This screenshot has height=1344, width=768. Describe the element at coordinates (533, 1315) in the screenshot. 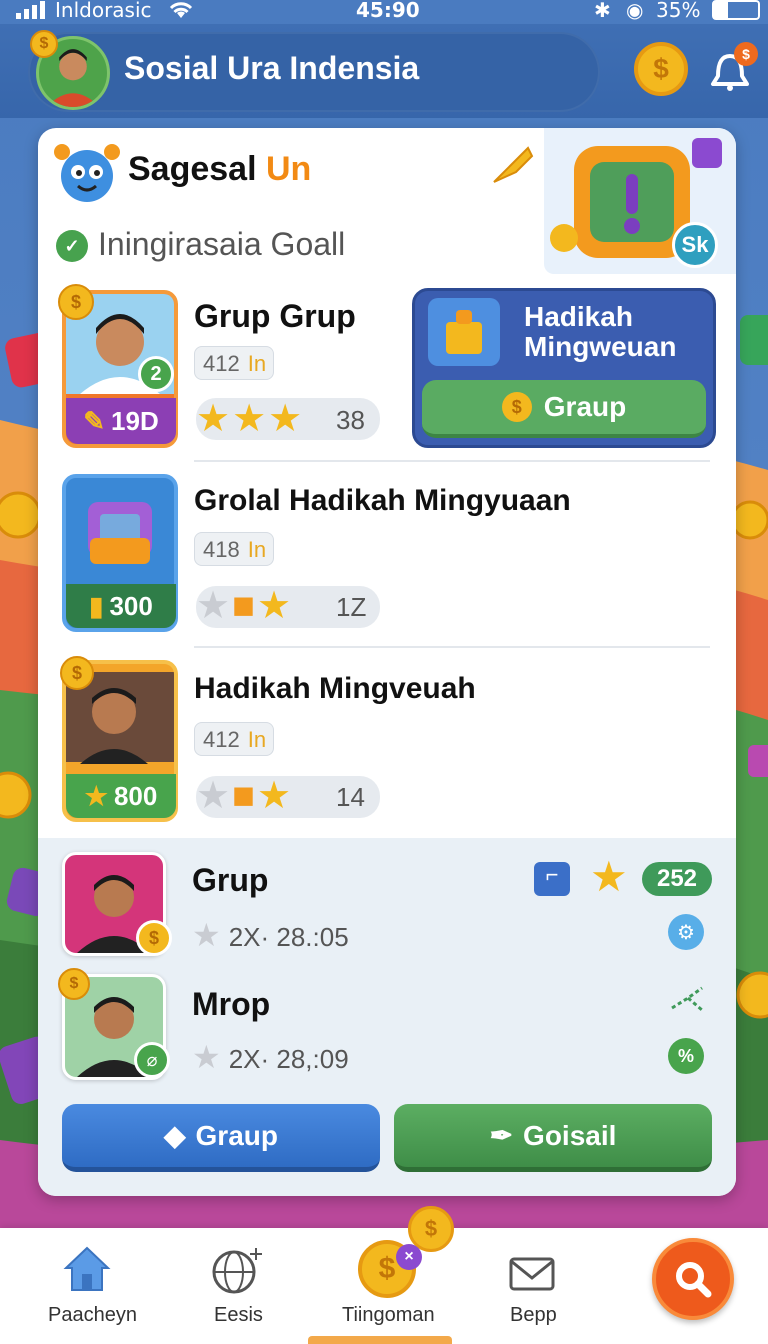

I see `nav-item-messages: Bepp` at that location.